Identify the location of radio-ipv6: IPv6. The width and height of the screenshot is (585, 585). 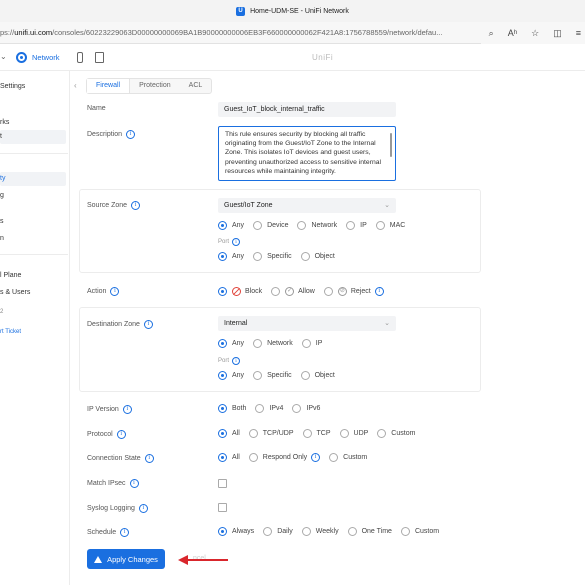
(306, 408).